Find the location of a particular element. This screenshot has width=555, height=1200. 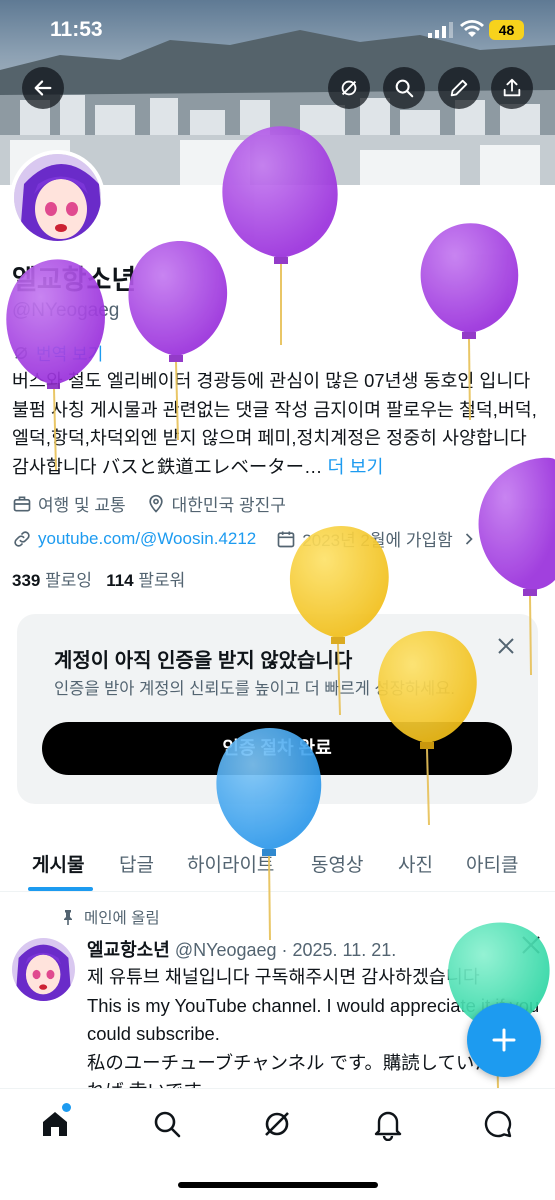

status-time: 11:53 is located at coordinates (76, 29).